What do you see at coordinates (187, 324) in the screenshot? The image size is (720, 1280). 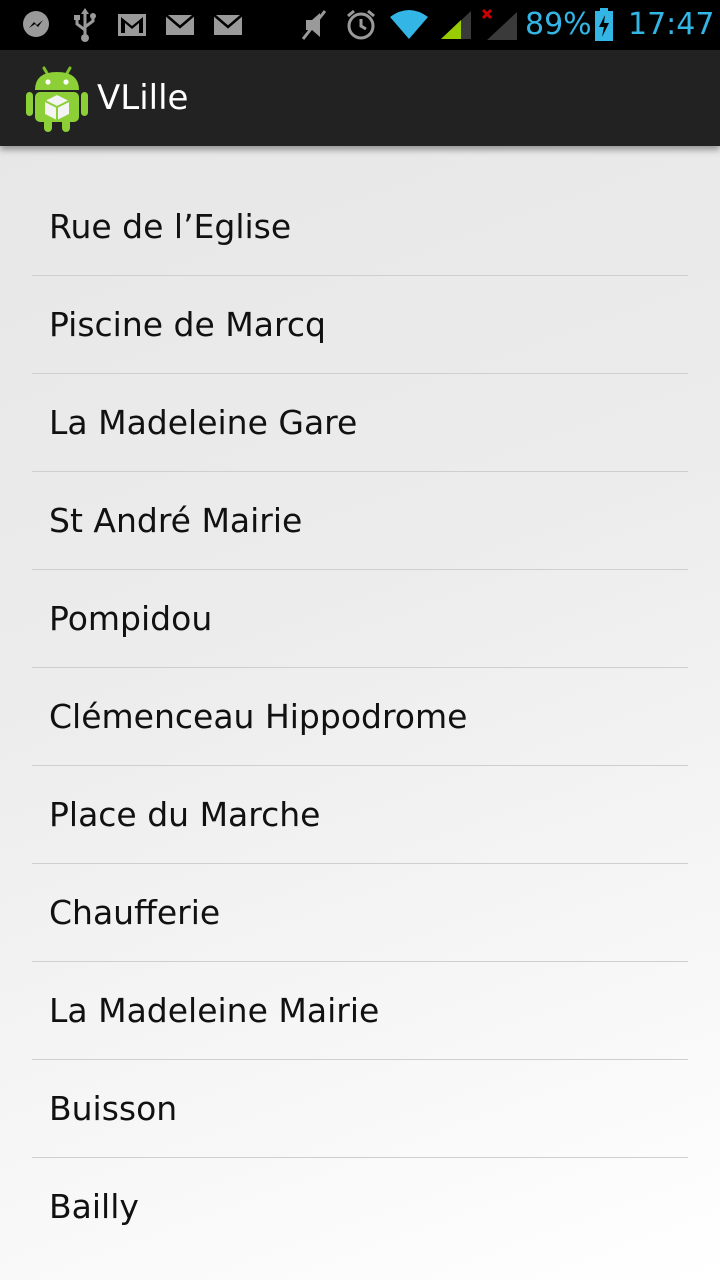 I see `station-name: Piscine de Marcq` at bounding box center [187, 324].